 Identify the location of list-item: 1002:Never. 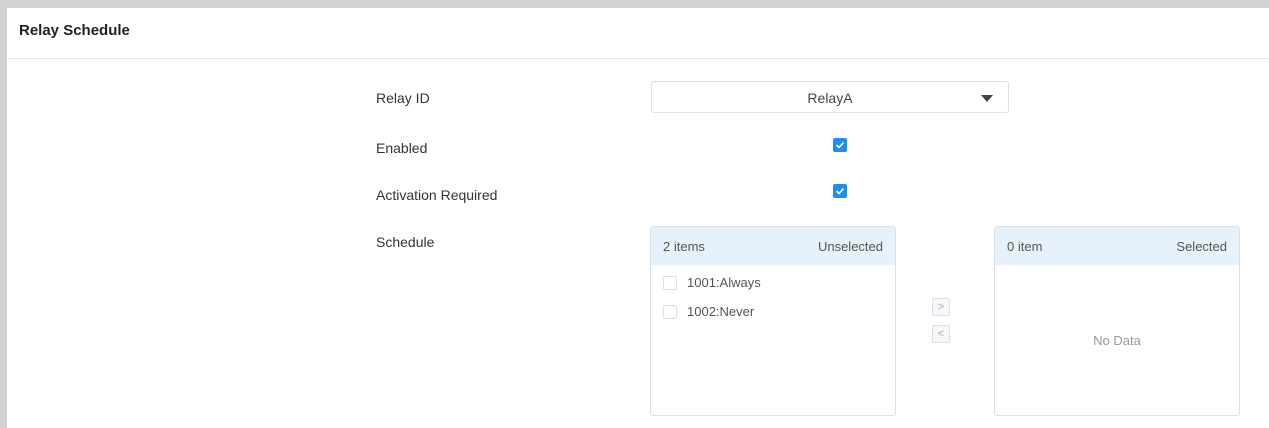
(708, 311).